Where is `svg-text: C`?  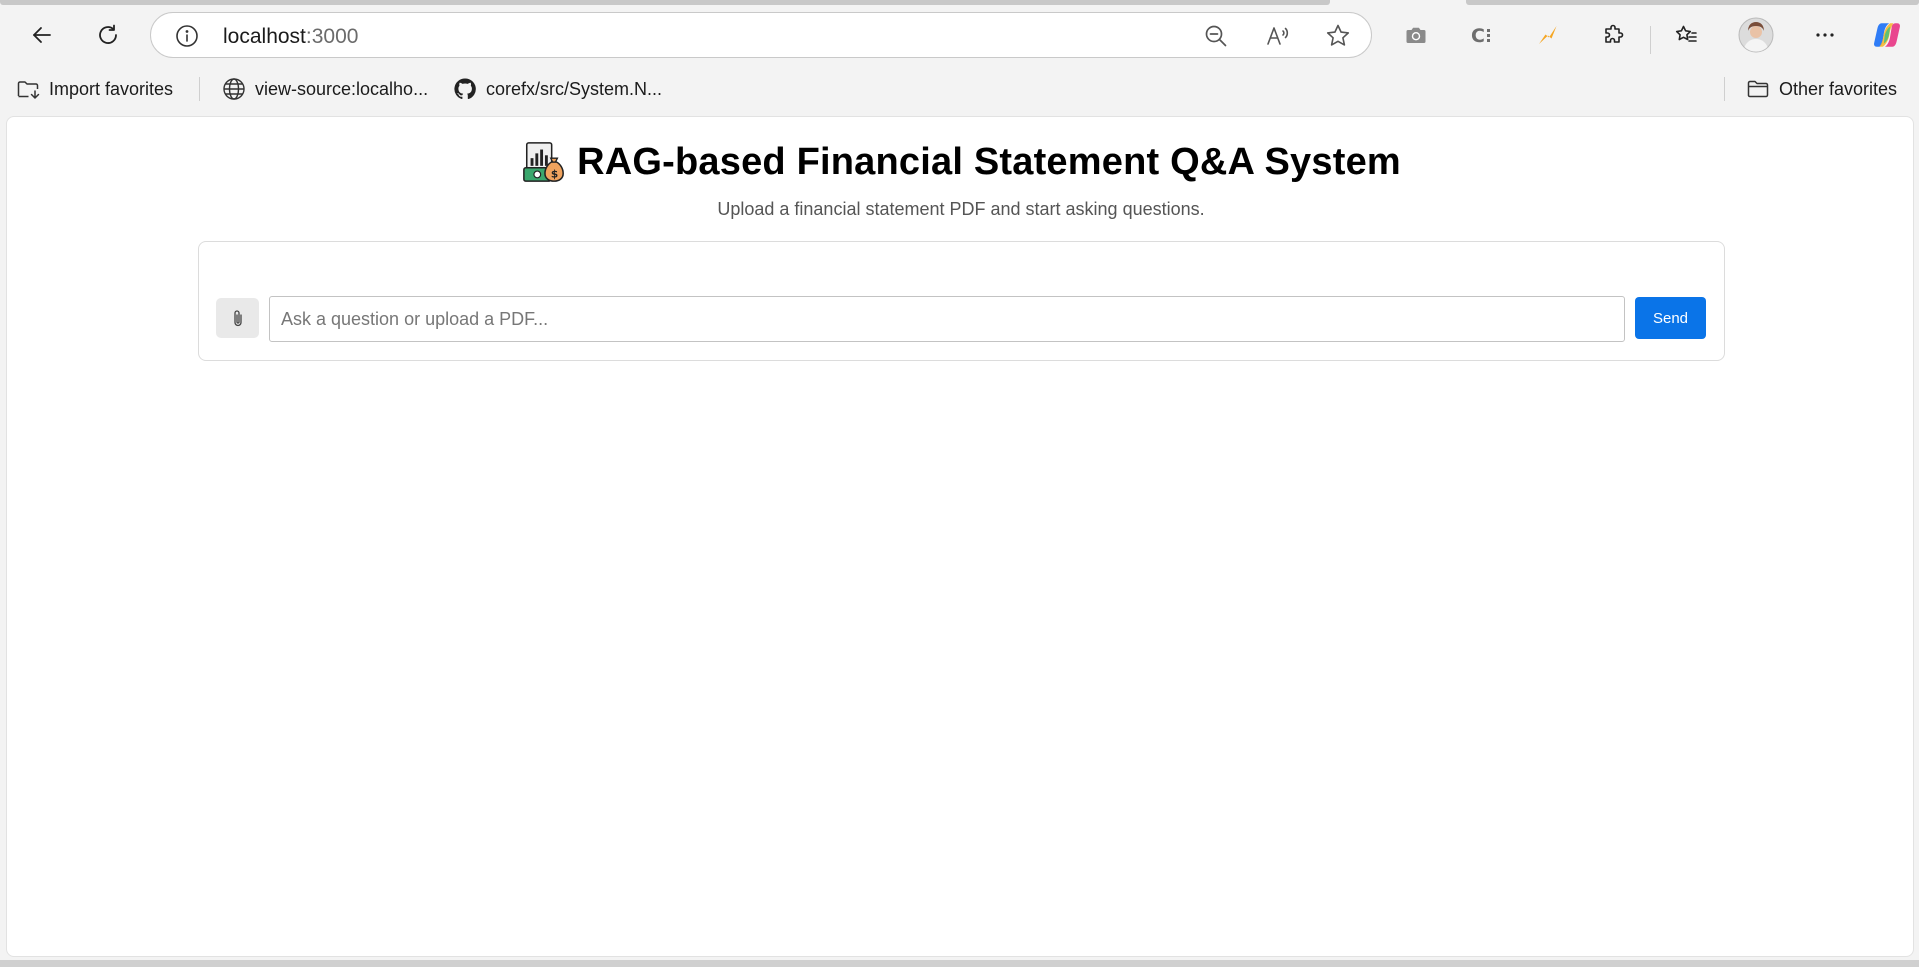
svg-text: C is located at coordinates (1478, 36).